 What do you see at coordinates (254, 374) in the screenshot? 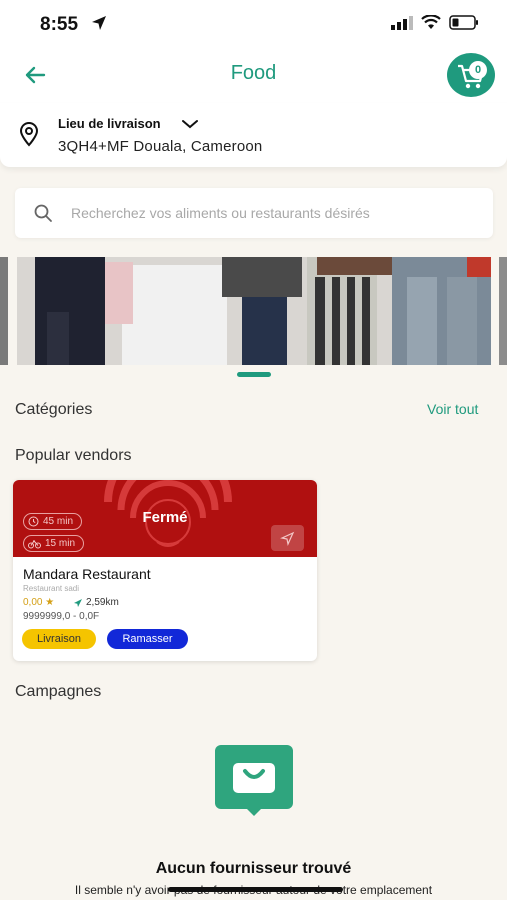
I see `carousel-indicator` at bounding box center [254, 374].